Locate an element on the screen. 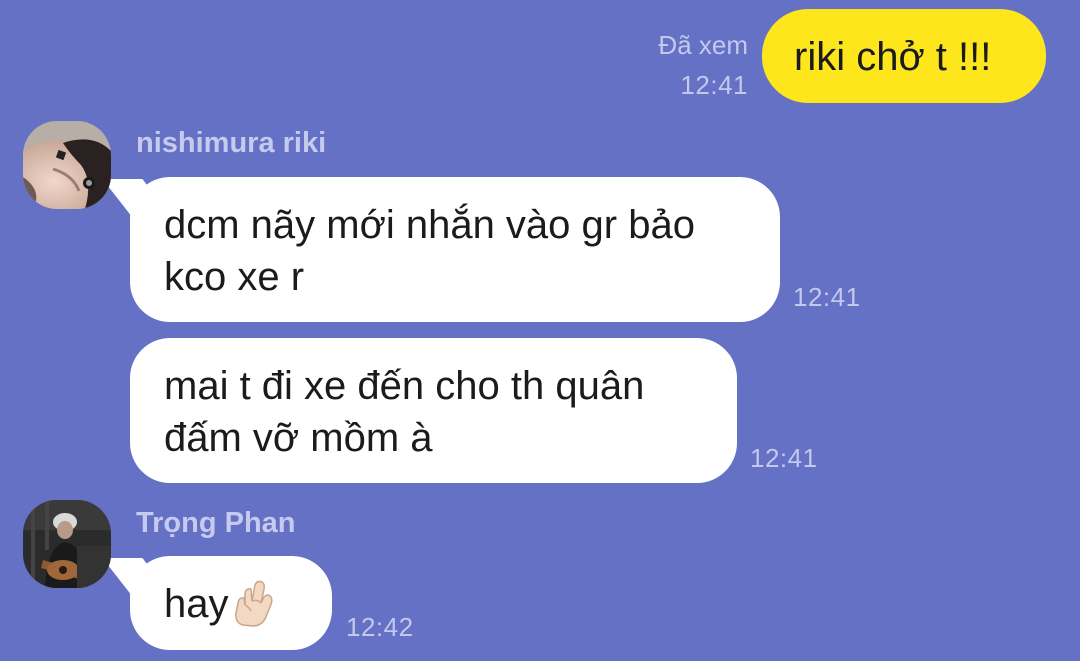 Image resolution: width=1080 pixels, height=661 pixels. message-text: dcm nãy mới nhắn vào gr bảo kco xe r is located at coordinates (429, 251).